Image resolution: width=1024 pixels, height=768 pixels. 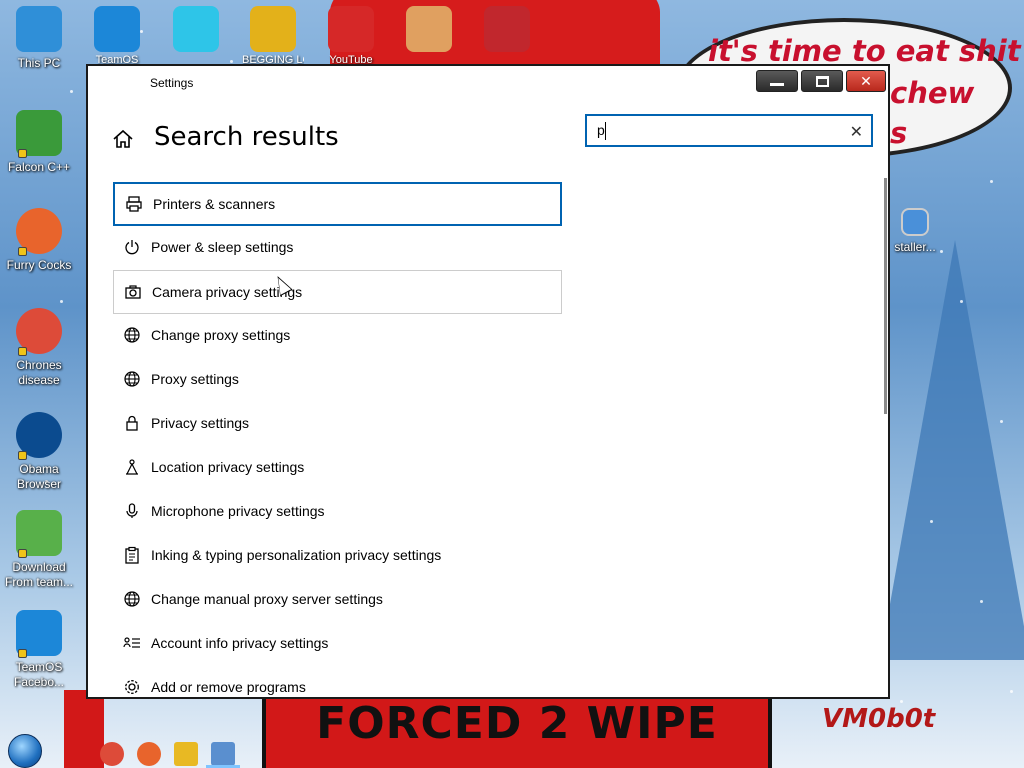 I want to click on text-caret, so click(x=605, y=131).